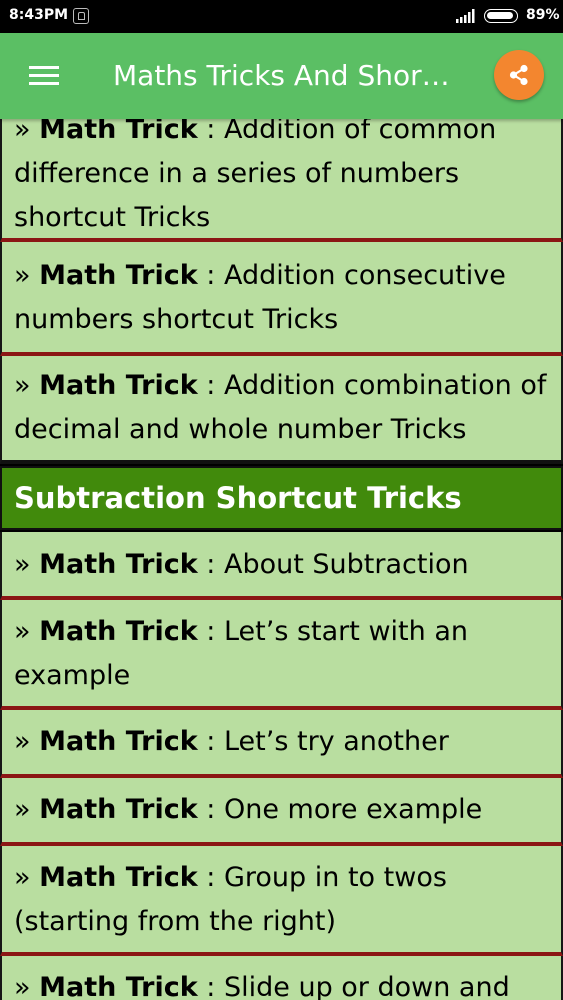 Image resolution: width=563 pixels, height=1000 pixels. Describe the element at coordinates (285, 75) in the screenshot. I see `page-title: Maths Tricks And Shortcuts` at that location.